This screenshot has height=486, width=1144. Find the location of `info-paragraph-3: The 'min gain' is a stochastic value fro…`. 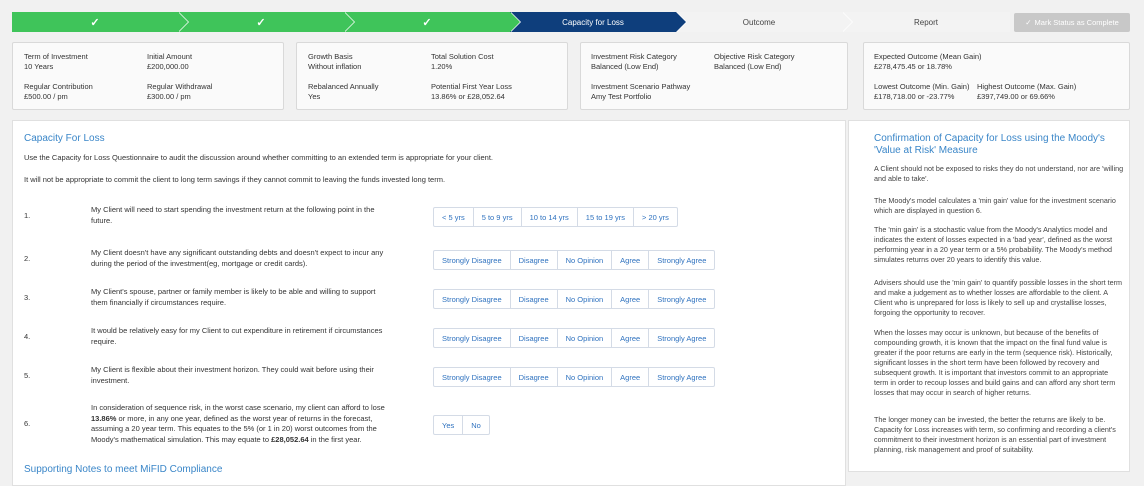

info-paragraph-3: The 'min gain' is a stochastic value fro… is located at coordinates (993, 244).